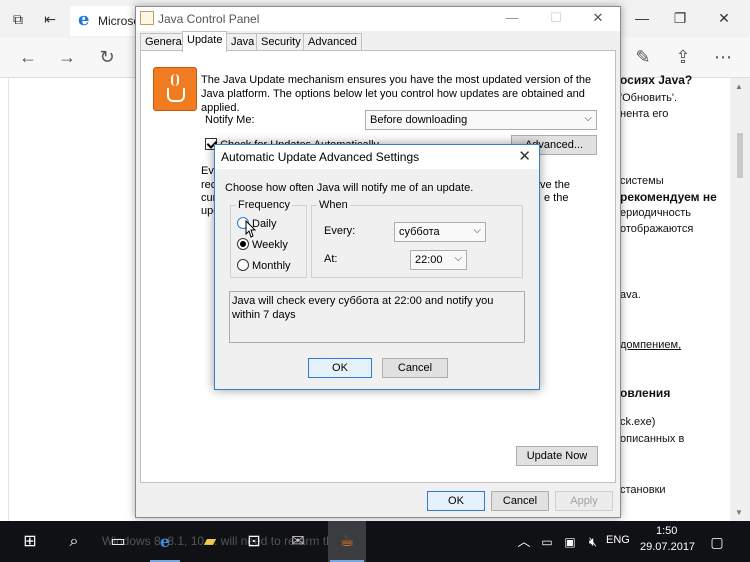 Image resolution: width=750 pixels, height=562 pixels. What do you see at coordinates (657, 229) in the screenshot?
I see `article-text: отображаются` at bounding box center [657, 229].